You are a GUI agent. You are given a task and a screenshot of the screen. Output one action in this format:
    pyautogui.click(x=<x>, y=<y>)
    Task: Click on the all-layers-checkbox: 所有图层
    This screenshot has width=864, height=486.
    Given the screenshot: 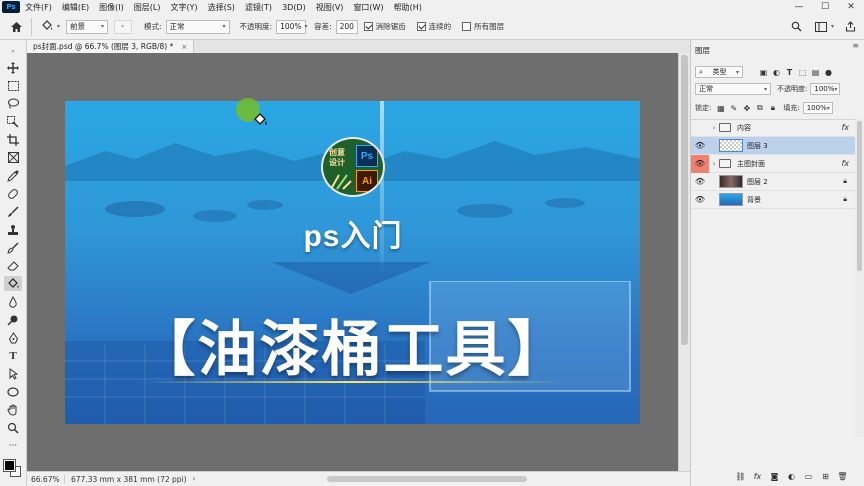 What is the action you would take?
    pyautogui.click(x=485, y=26)
    